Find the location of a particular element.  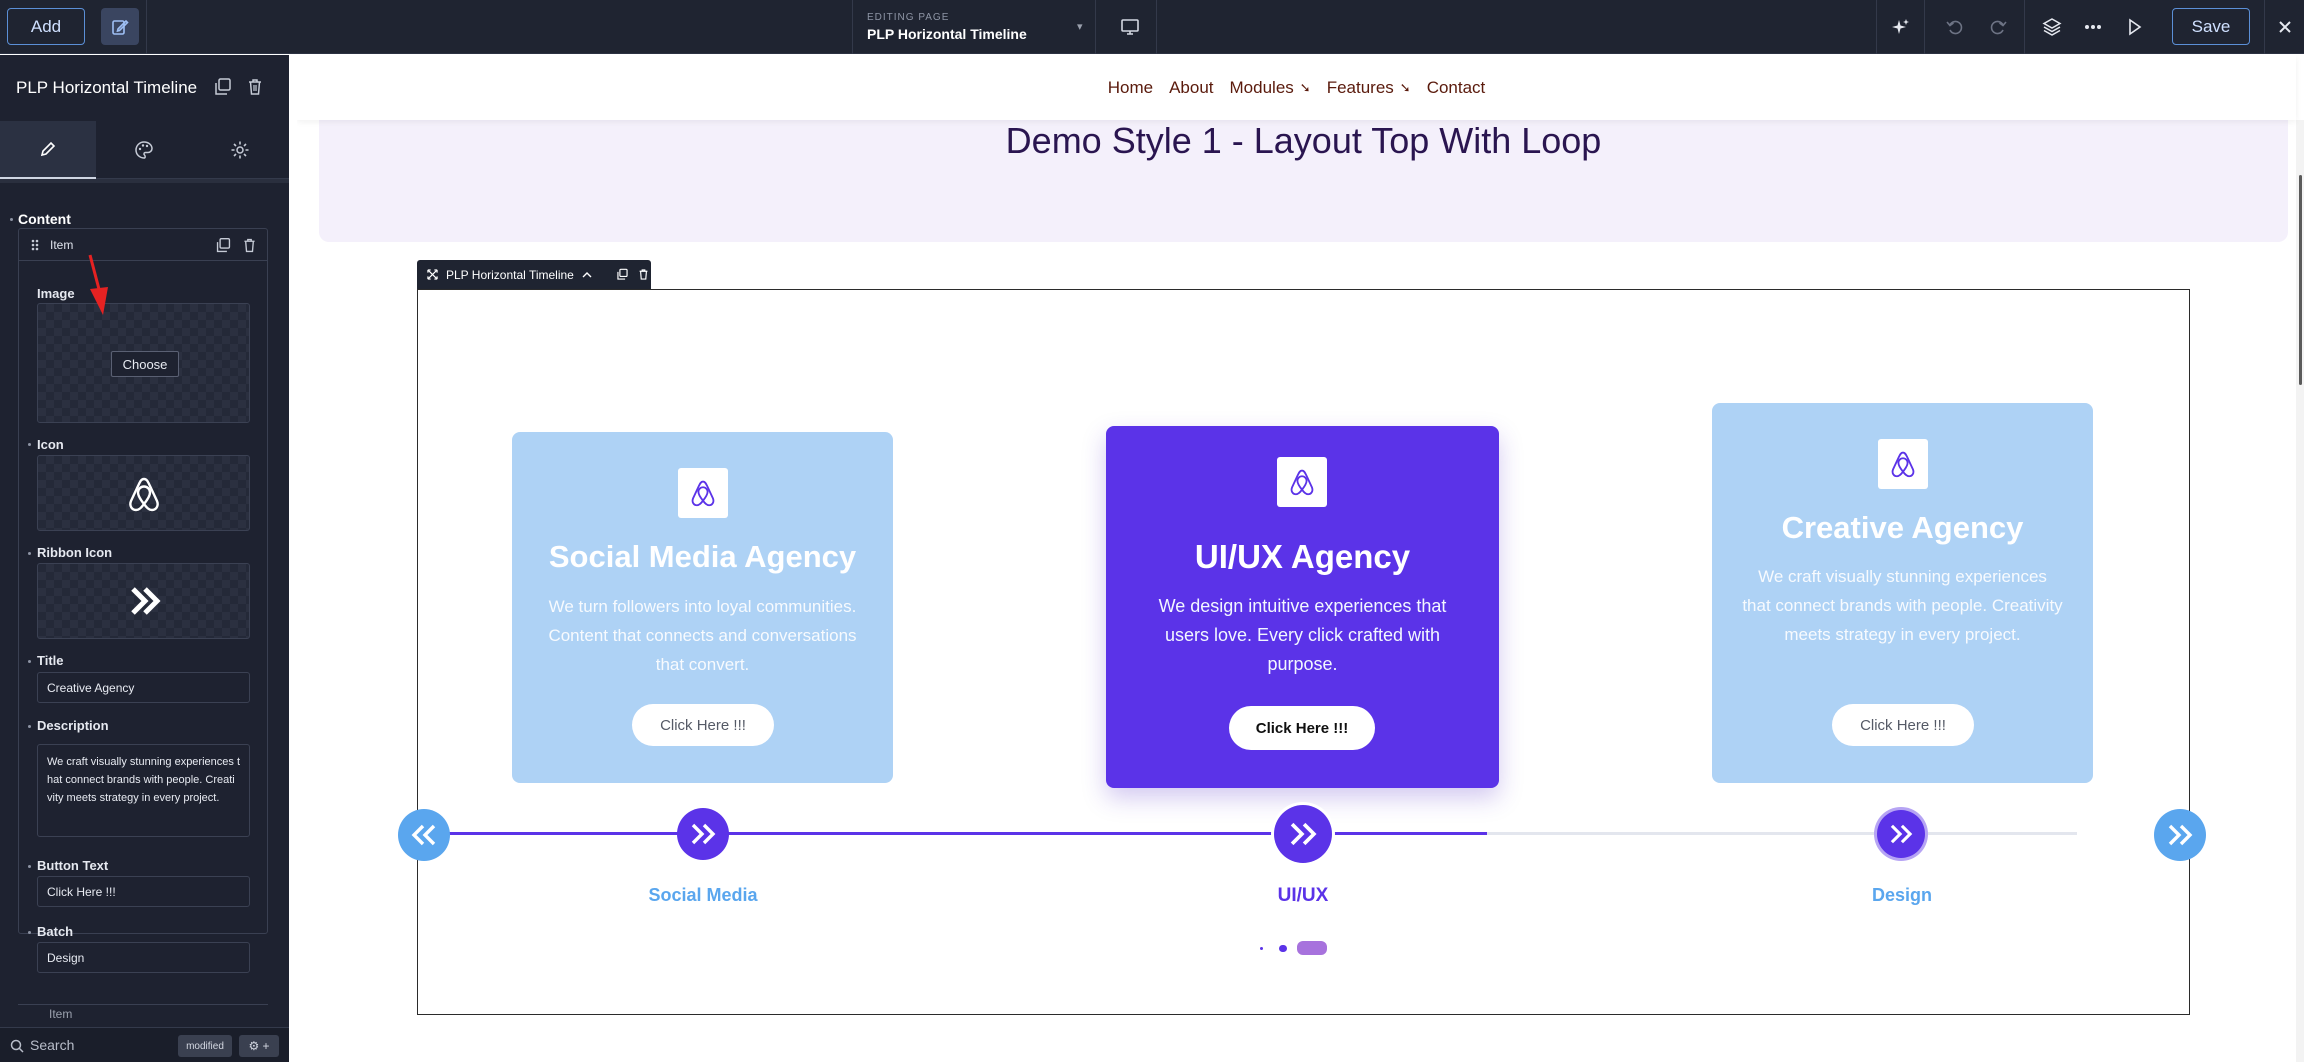

nav-about: About is located at coordinates (1191, 88).